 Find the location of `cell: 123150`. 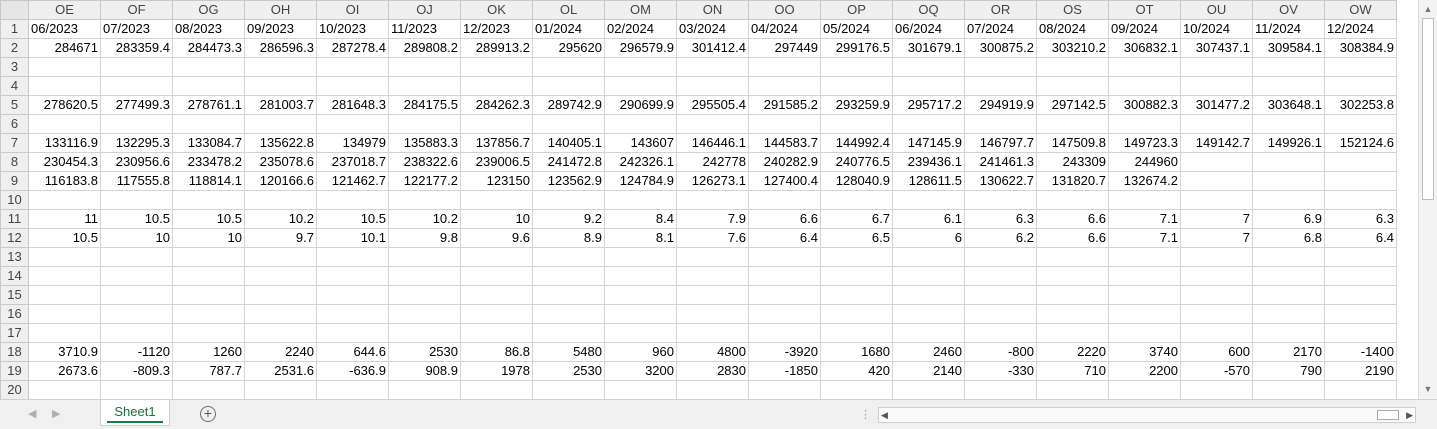

cell: 123150 is located at coordinates (496, 181).